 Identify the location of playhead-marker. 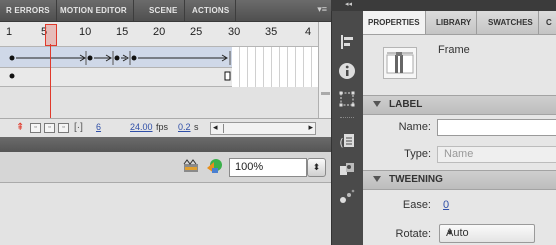
(51, 35).